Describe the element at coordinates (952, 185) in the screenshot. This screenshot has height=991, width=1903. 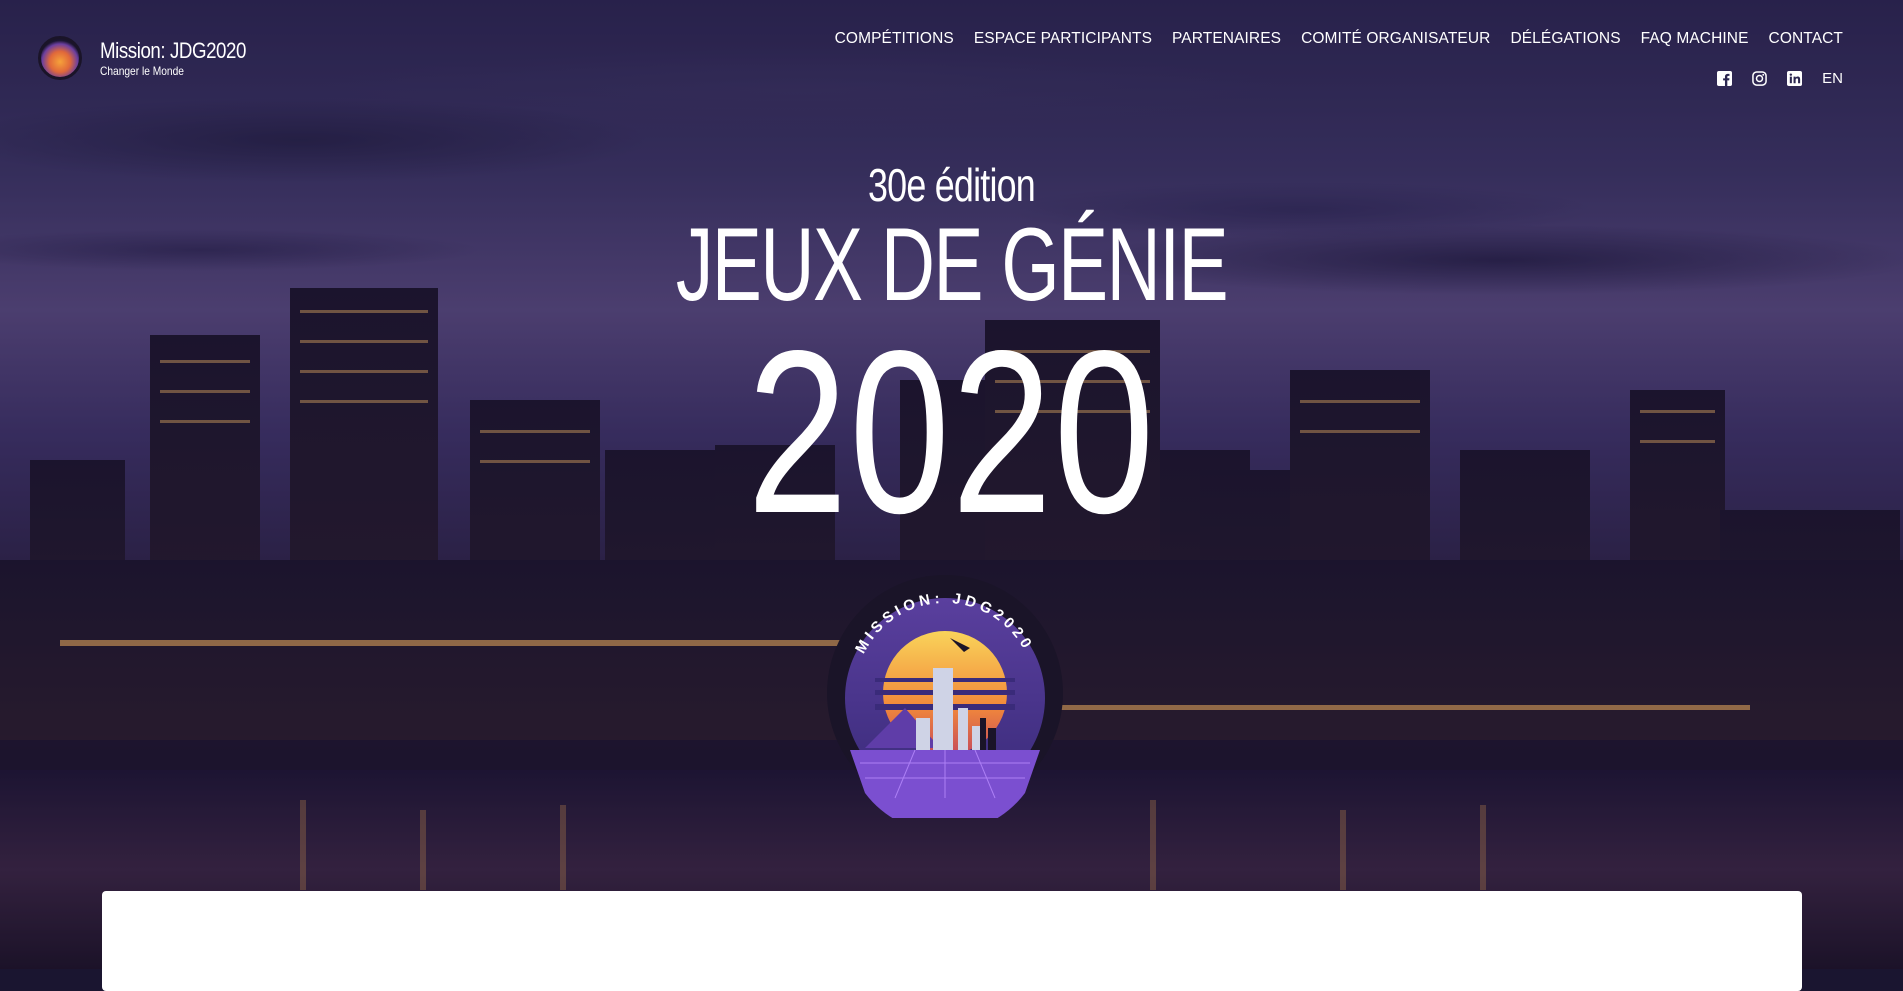
I see `hero-edition: 30e édition` at that location.